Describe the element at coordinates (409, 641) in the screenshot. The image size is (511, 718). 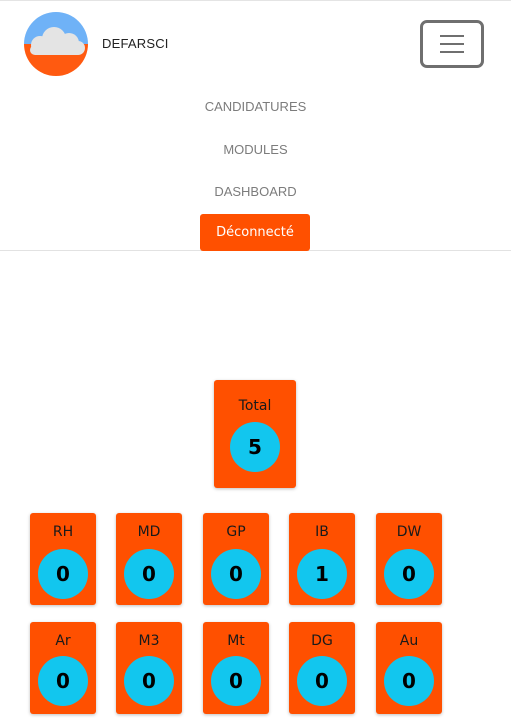
I see `stat-card-label: Au` at that location.